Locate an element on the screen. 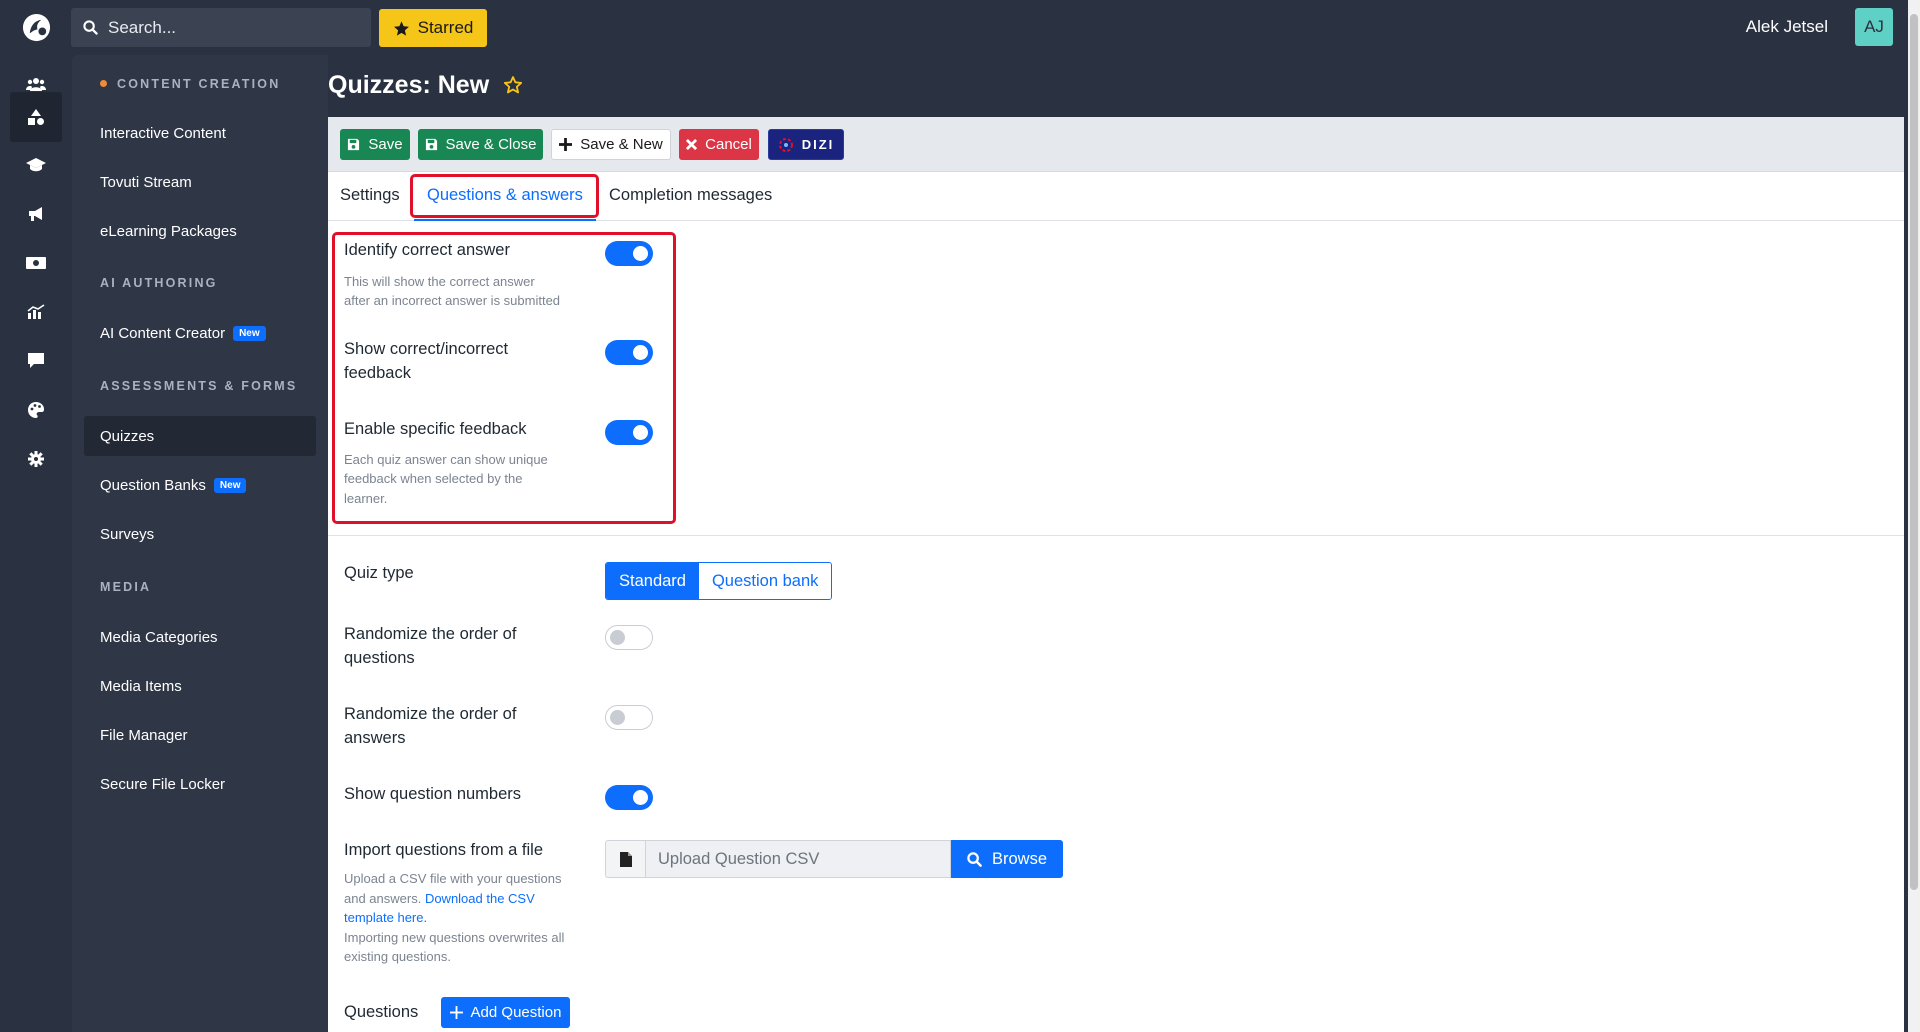 The image size is (1920, 1032). close-icon is located at coordinates (692, 144).